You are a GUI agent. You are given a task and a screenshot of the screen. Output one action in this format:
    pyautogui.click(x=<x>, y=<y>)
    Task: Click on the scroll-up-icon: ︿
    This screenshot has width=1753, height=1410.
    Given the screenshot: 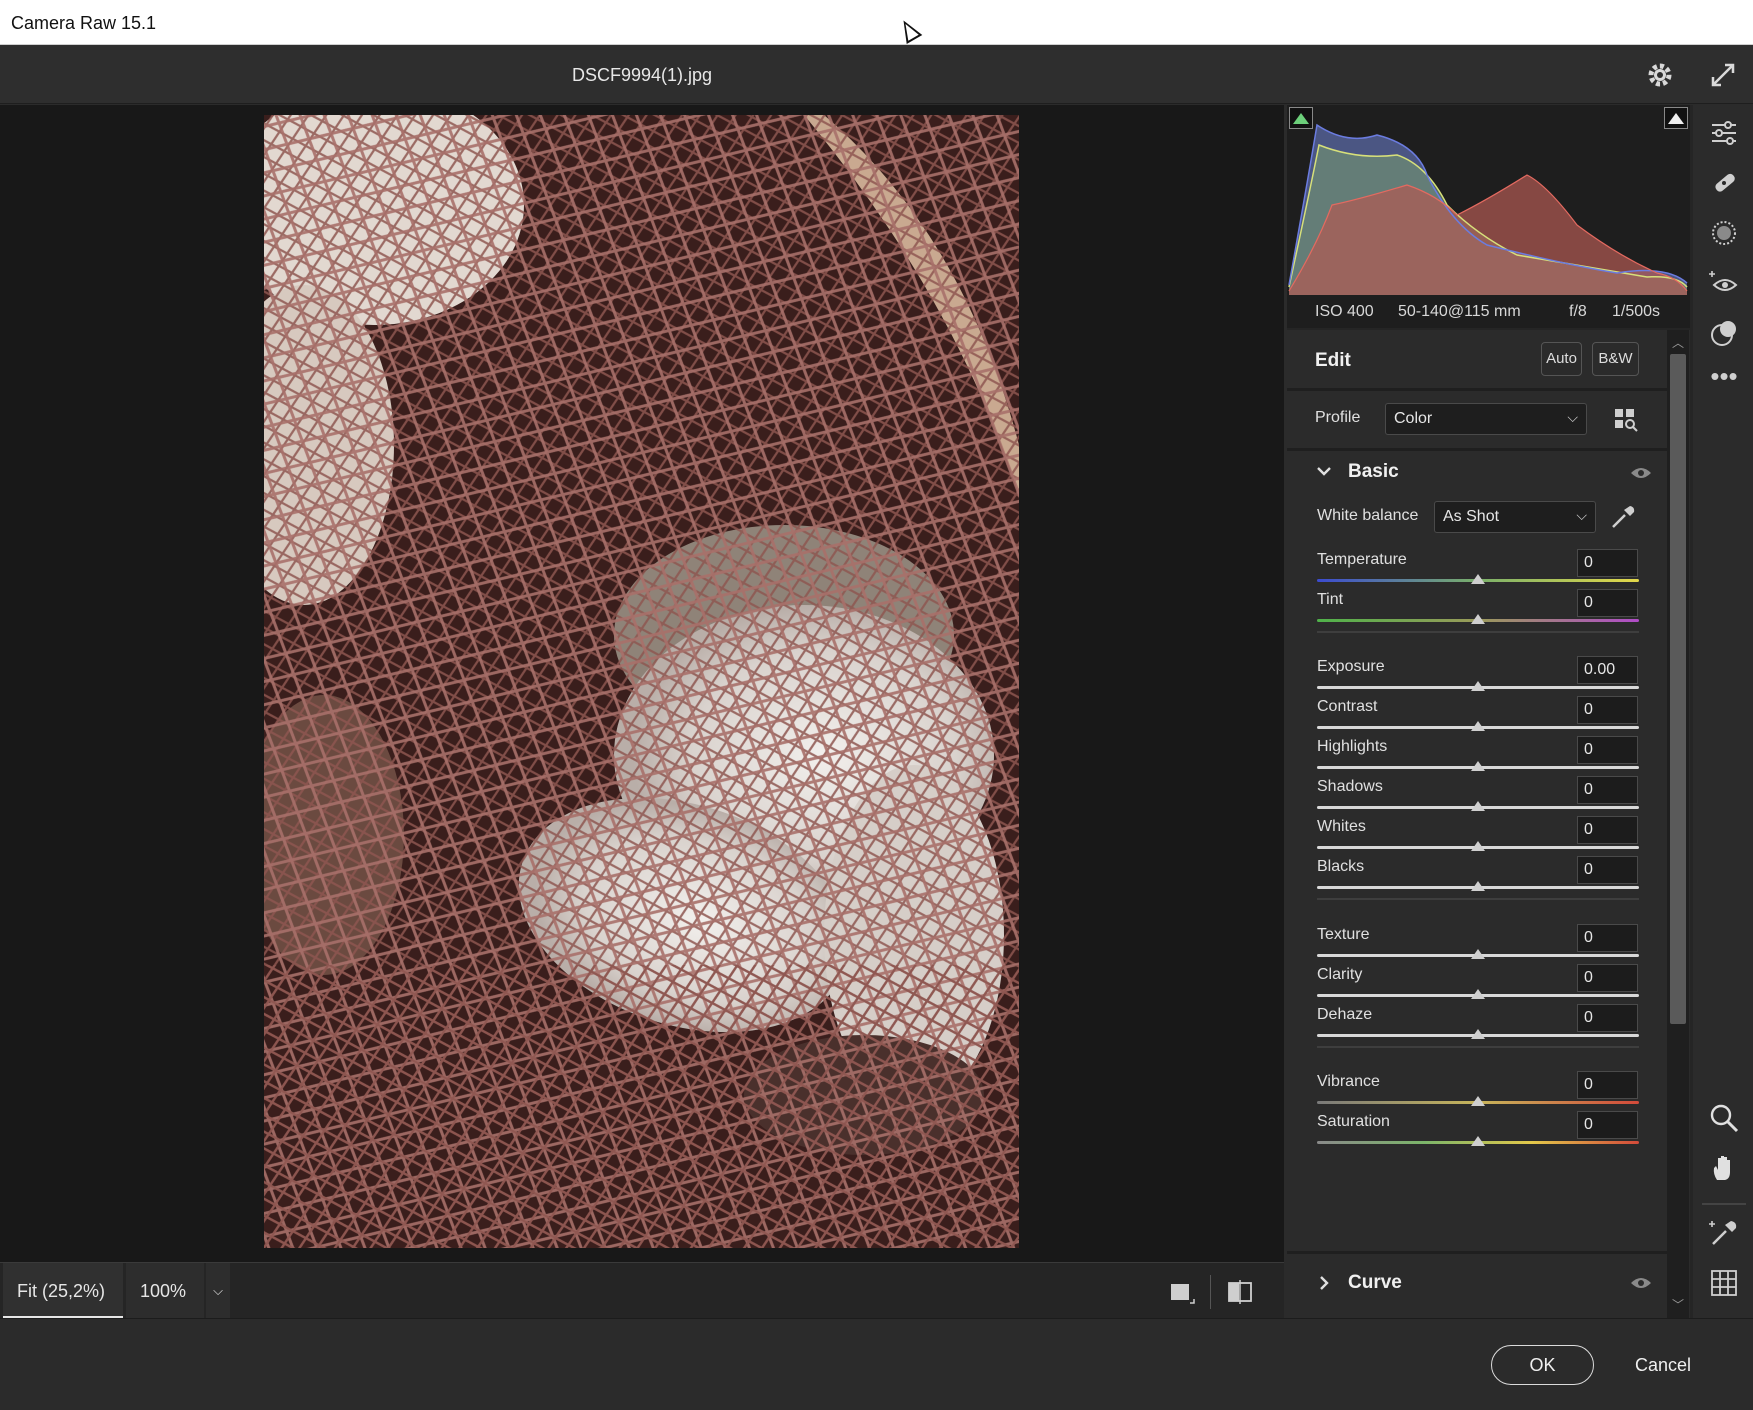 What is the action you would take?
    pyautogui.click(x=1678, y=342)
    